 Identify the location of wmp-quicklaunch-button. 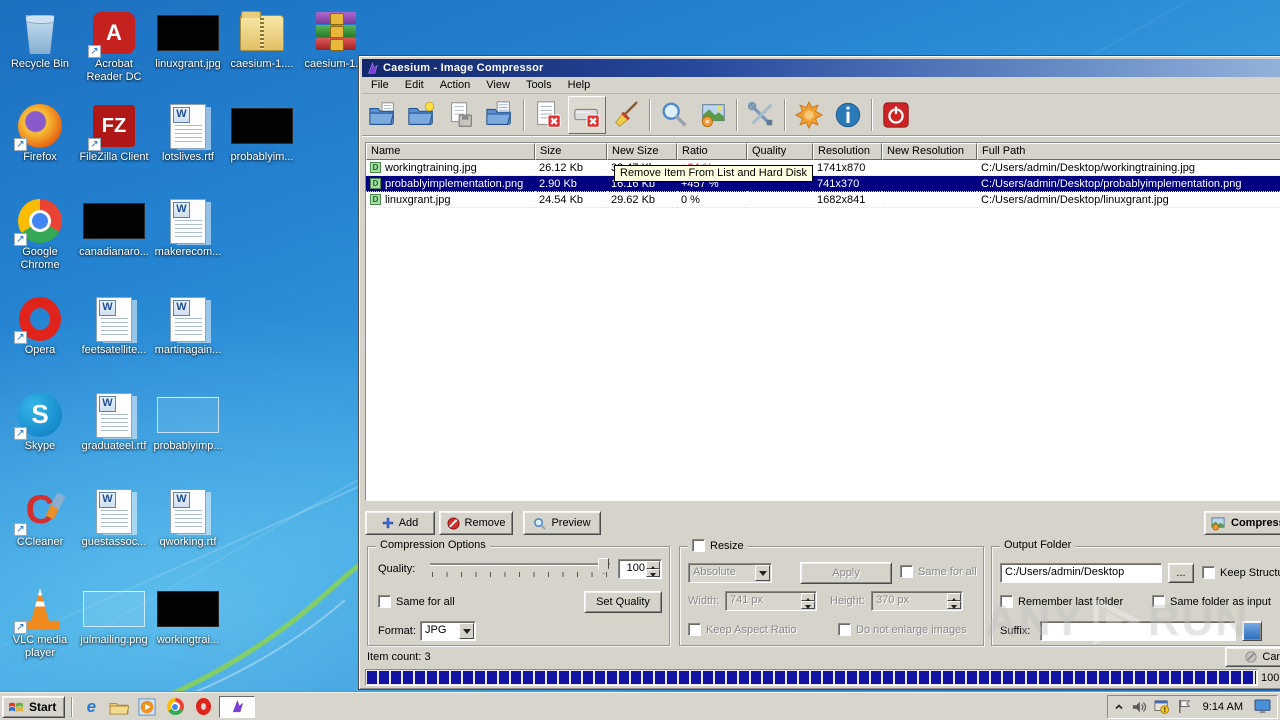
(147, 707).